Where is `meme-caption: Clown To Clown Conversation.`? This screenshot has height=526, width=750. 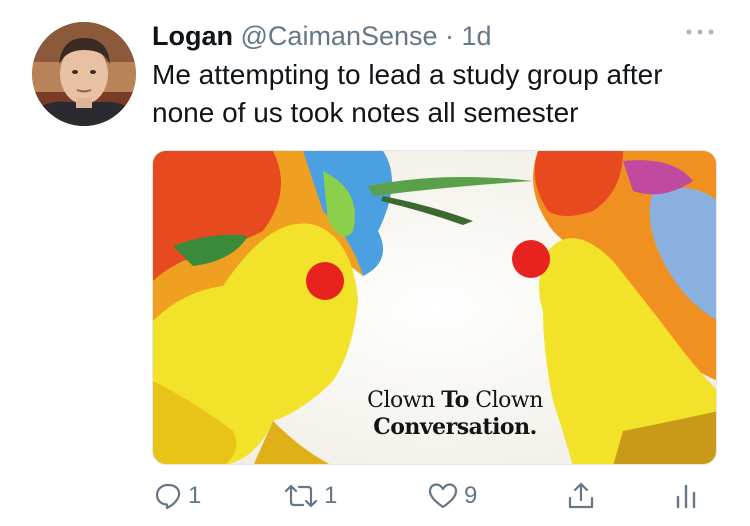 meme-caption: Clown To Clown Conversation. is located at coordinates (455, 413).